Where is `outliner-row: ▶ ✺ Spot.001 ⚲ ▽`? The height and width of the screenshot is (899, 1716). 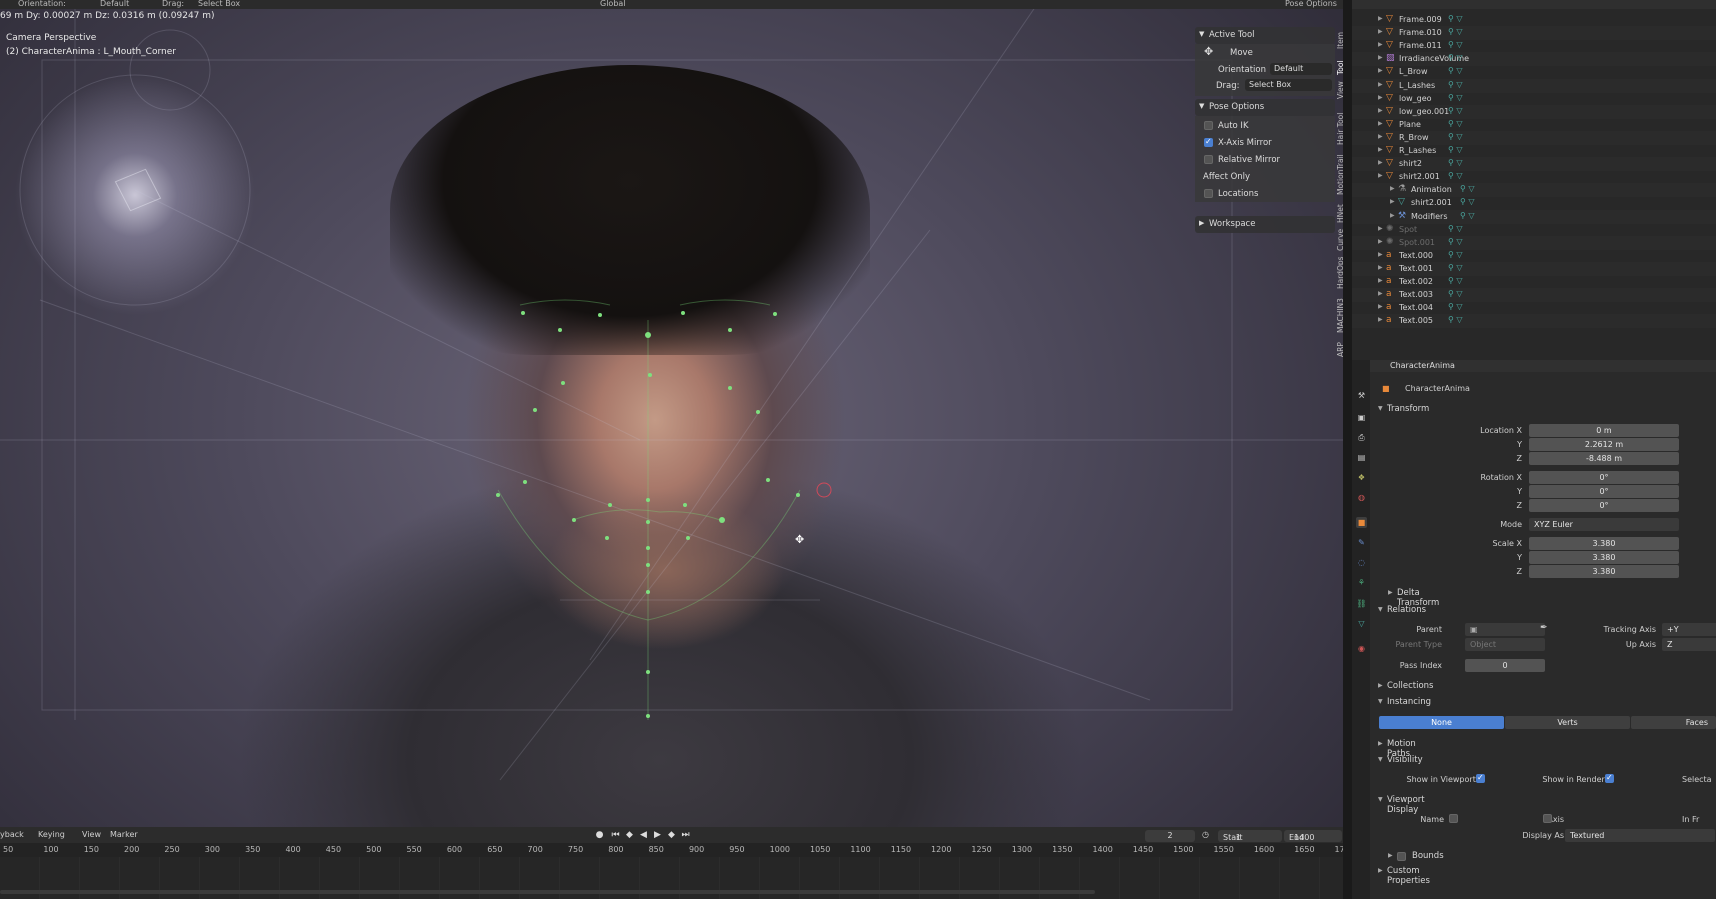 outliner-row: ▶ ✺ Spot.001 ⚲ ▽ is located at coordinates (1534, 242).